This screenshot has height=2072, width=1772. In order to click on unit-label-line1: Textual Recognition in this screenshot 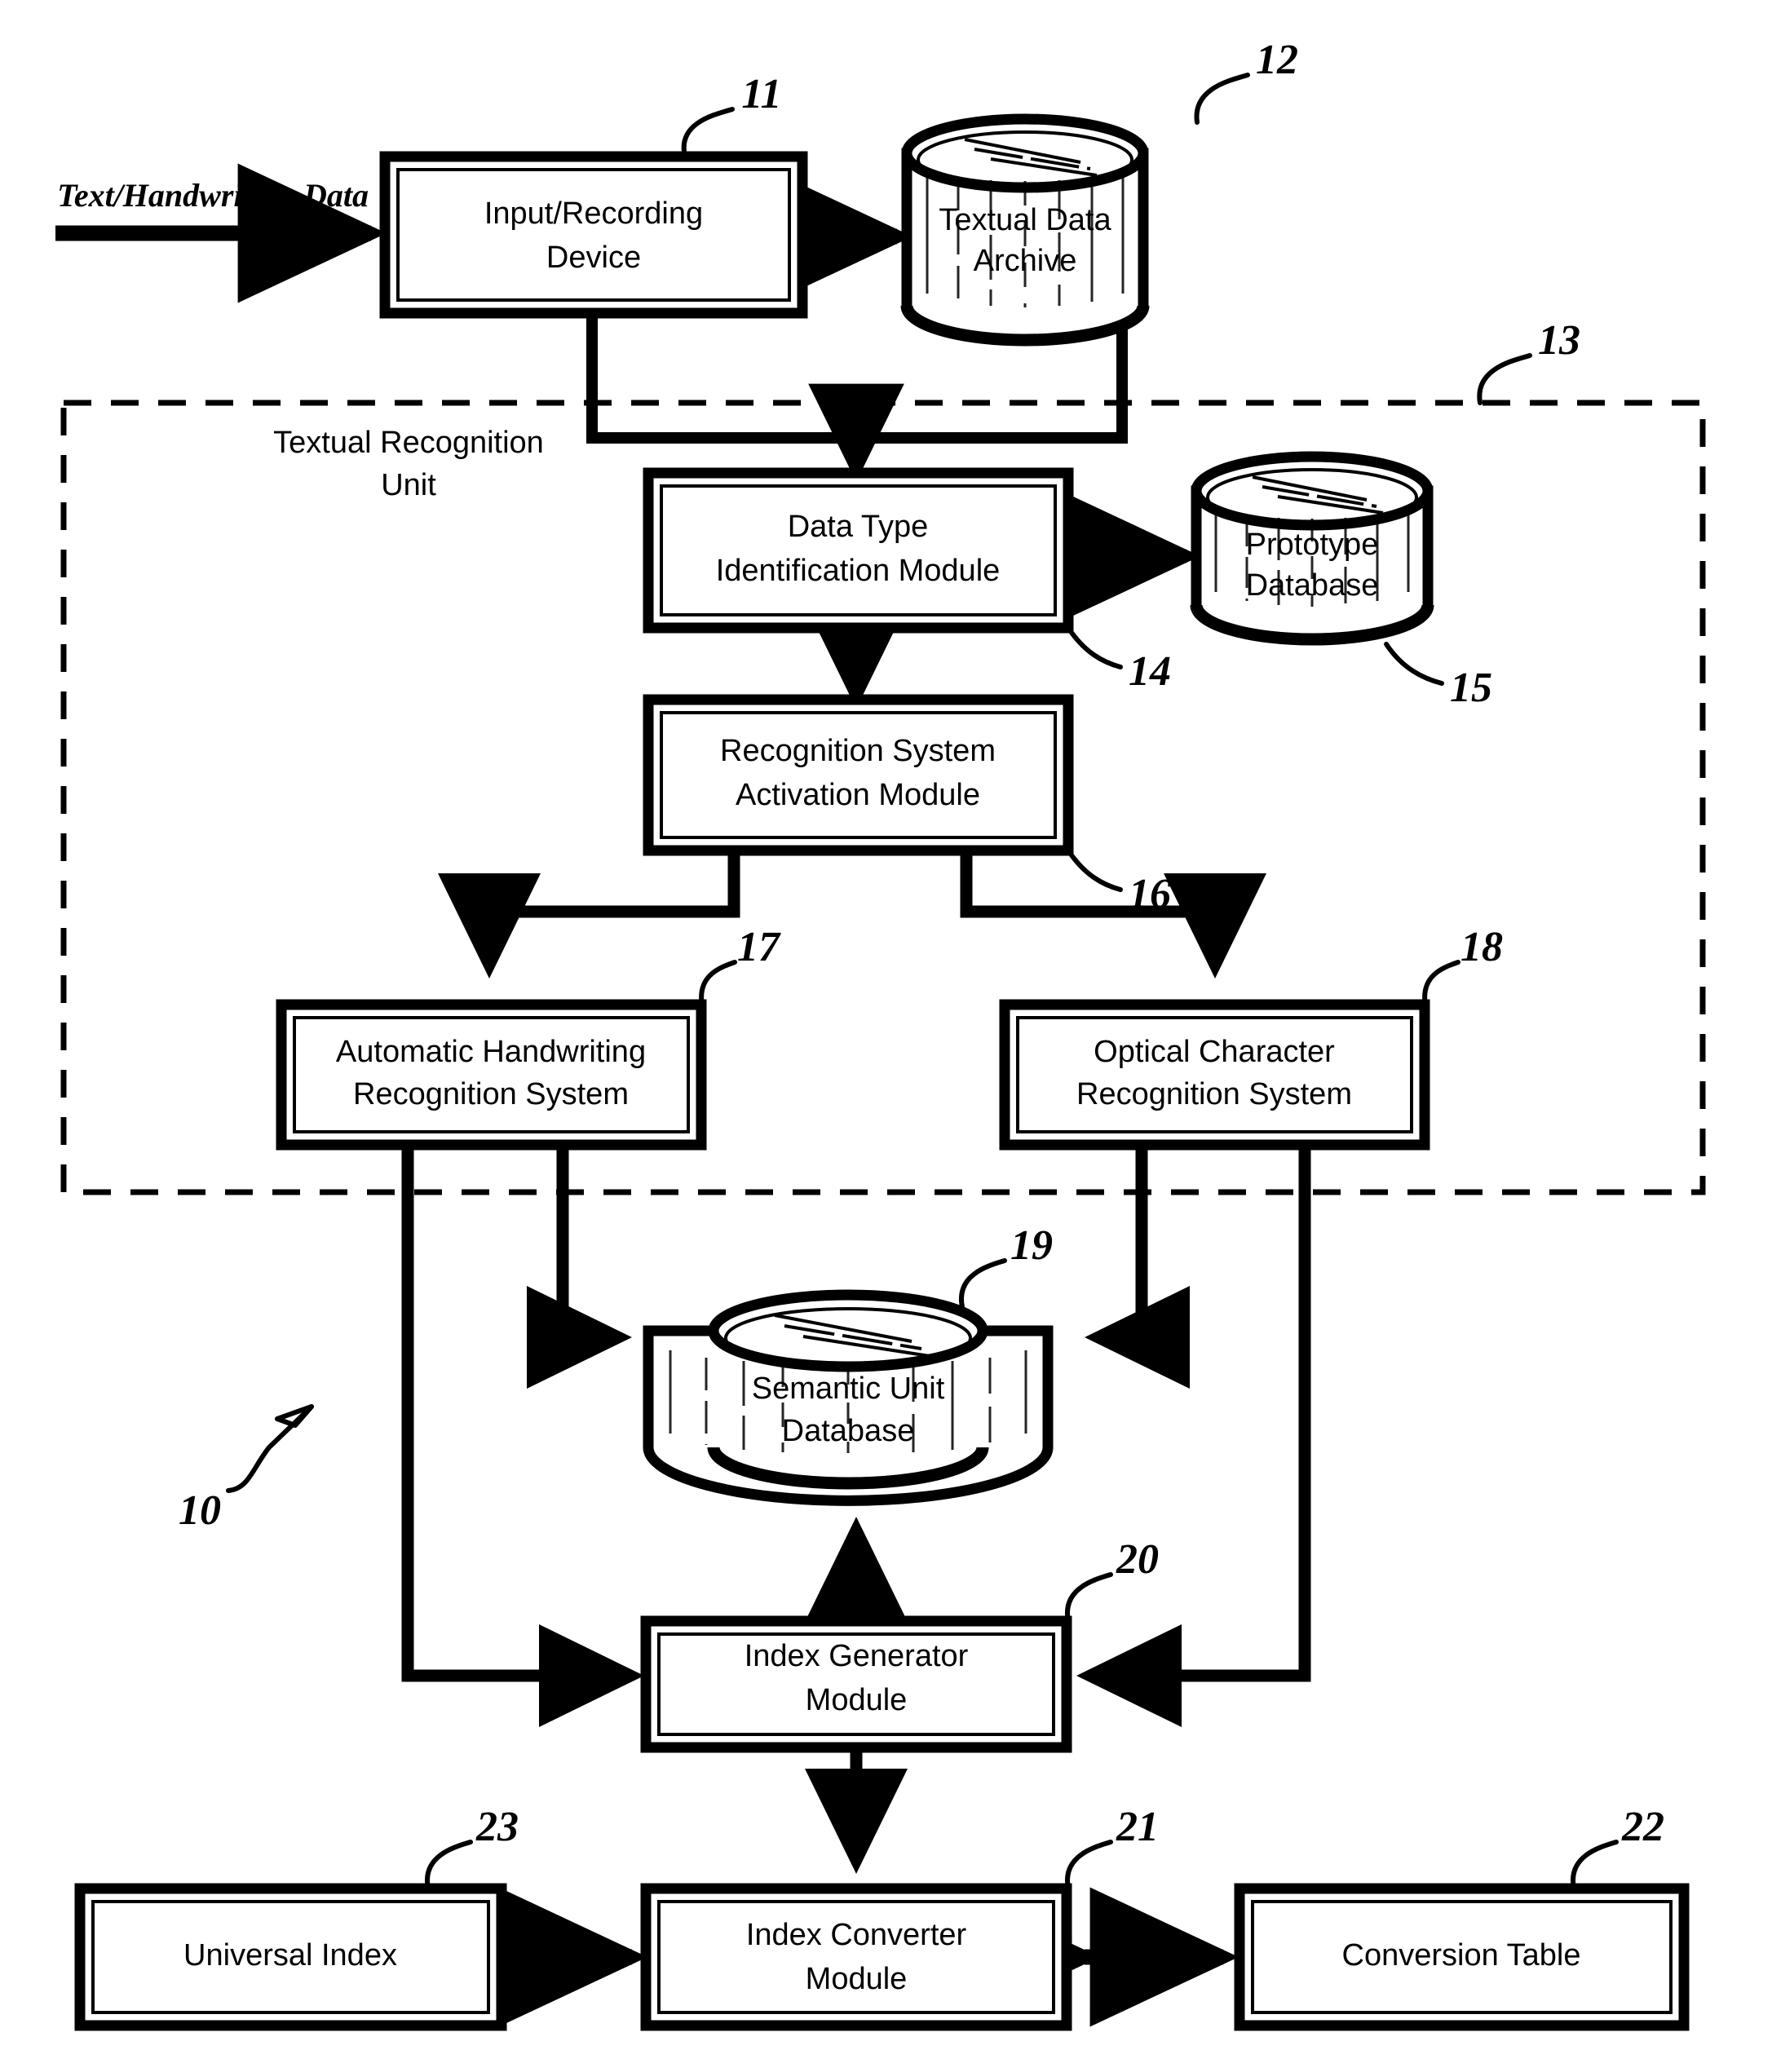, I will do `click(408, 443)`.